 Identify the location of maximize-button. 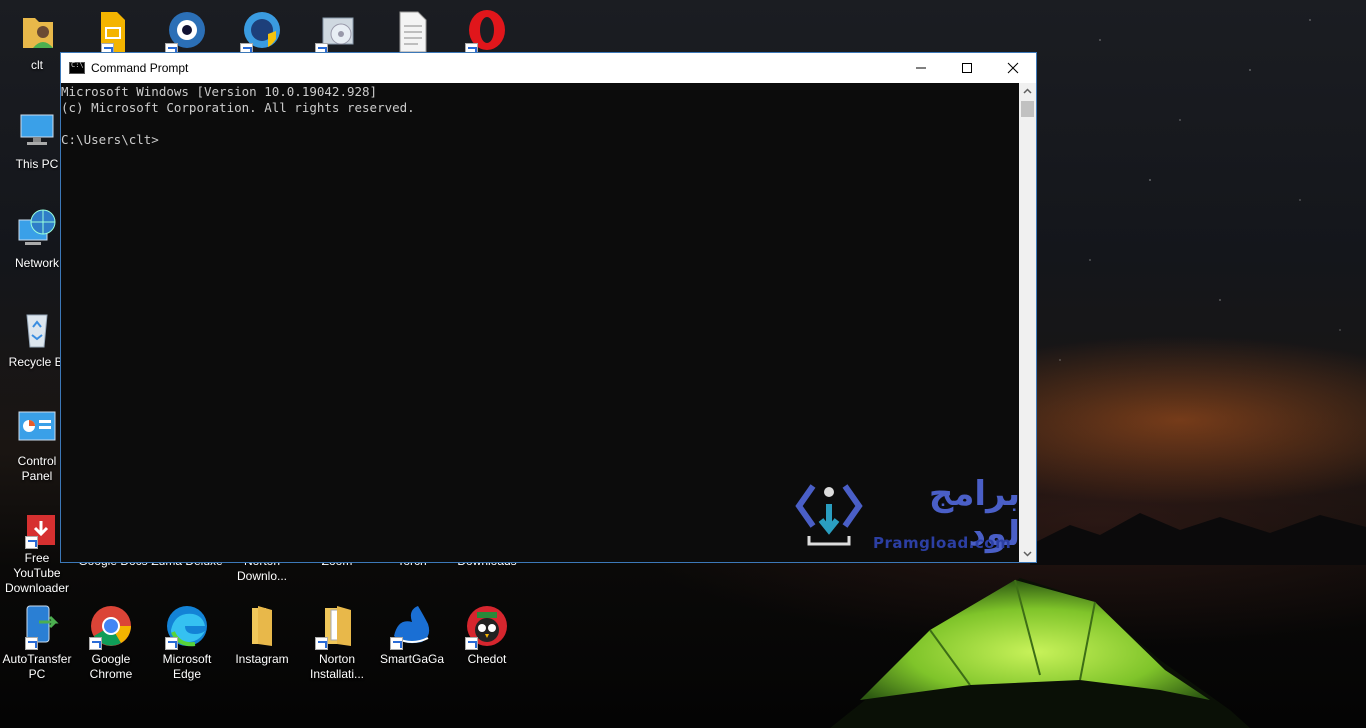
(967, 68).